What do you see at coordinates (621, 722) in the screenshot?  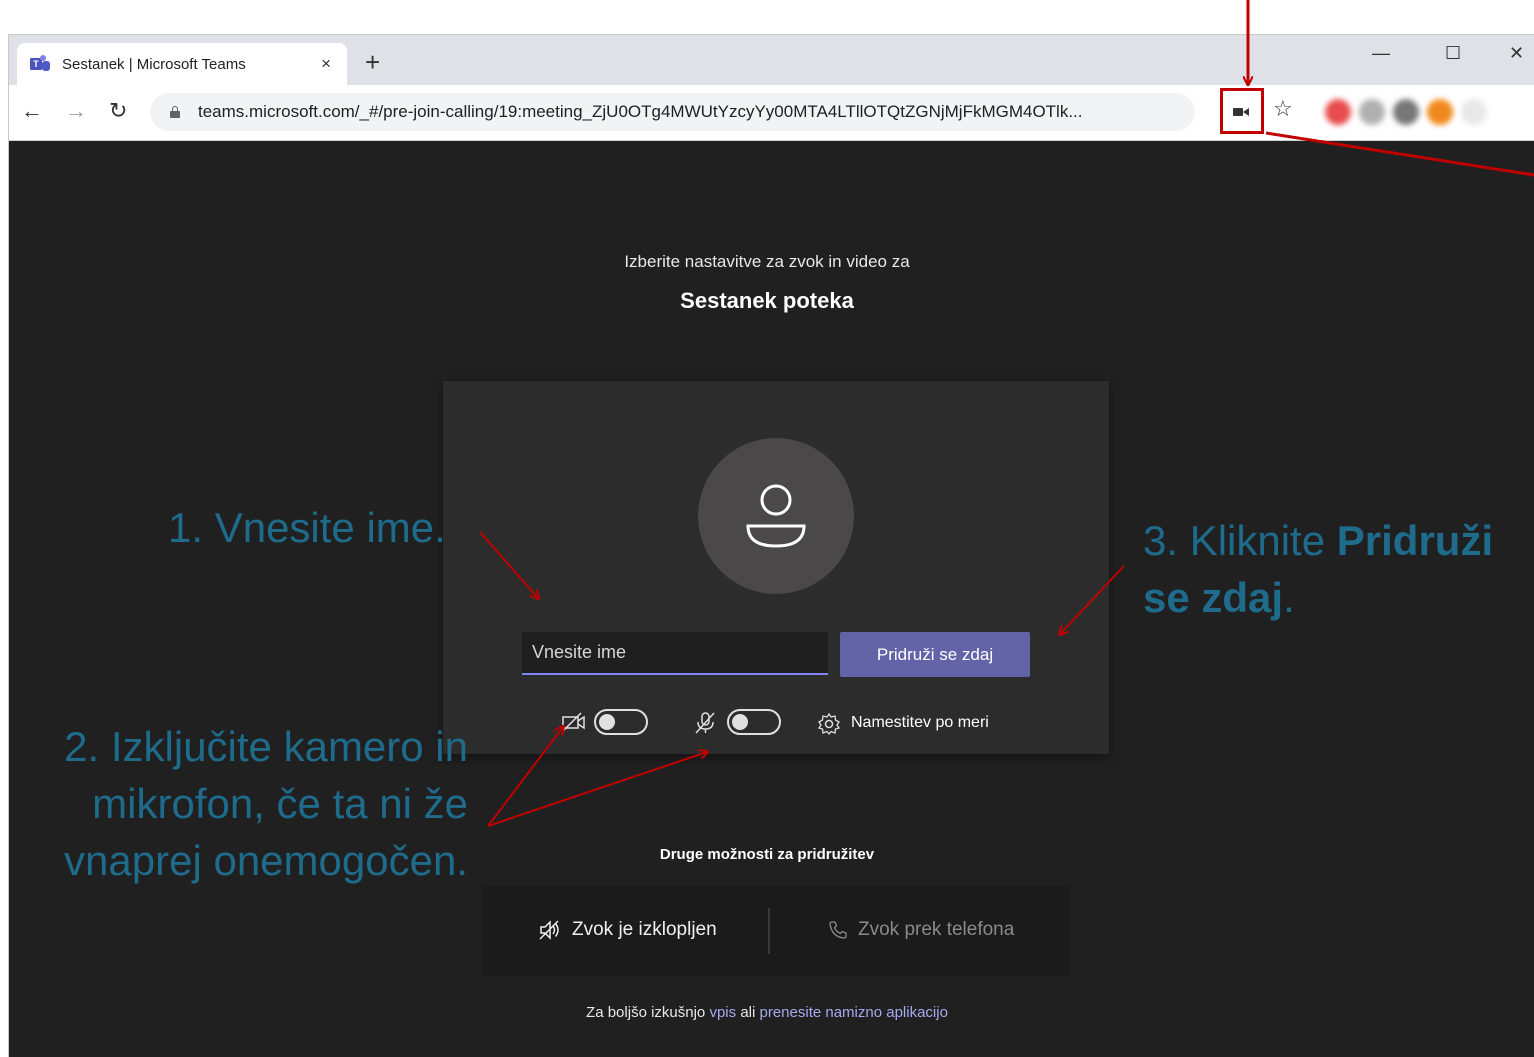 I see `camera-toggle` at bounding box center [621, 722].